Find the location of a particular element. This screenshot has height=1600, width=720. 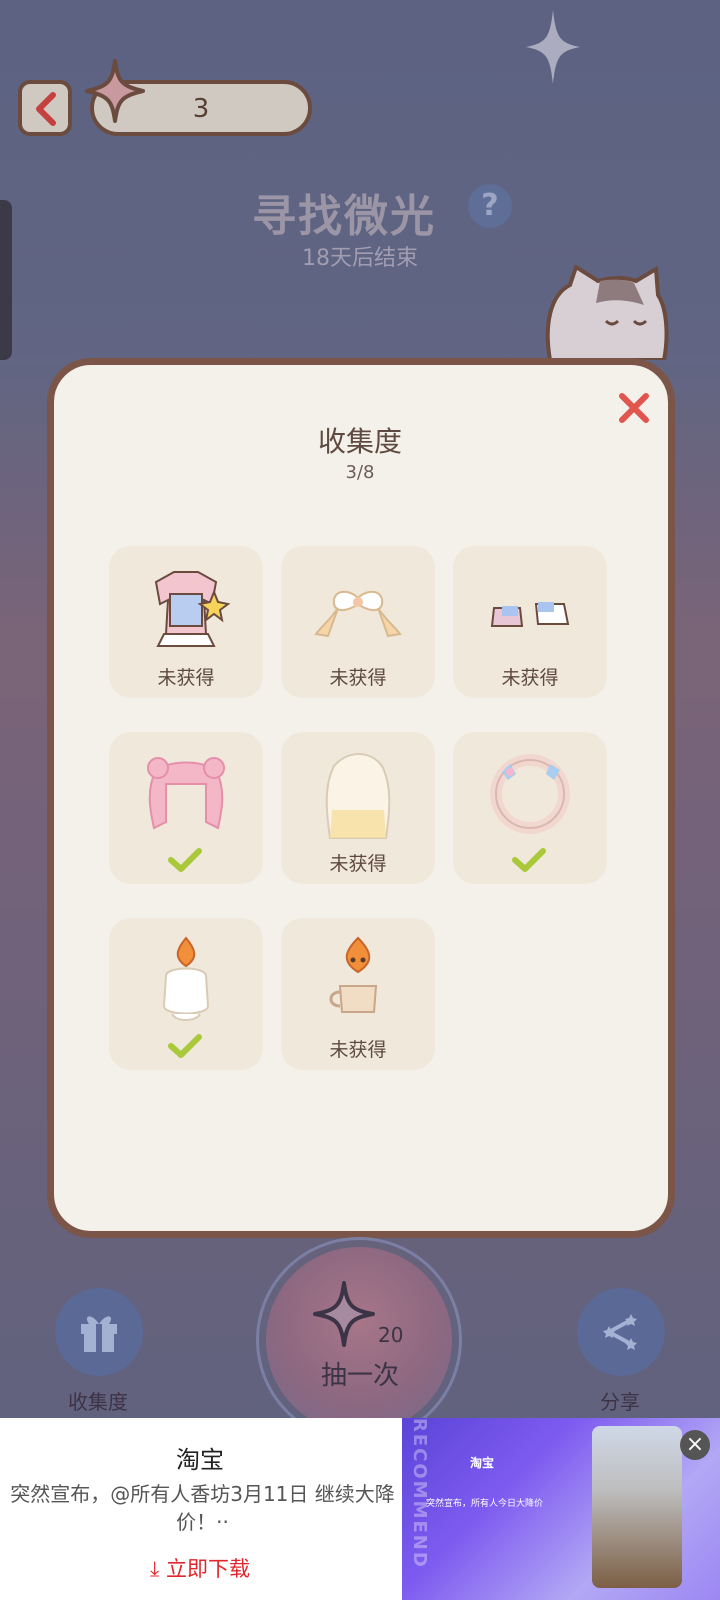

bow-ribbon-icon is located at coordinates (358, 614).